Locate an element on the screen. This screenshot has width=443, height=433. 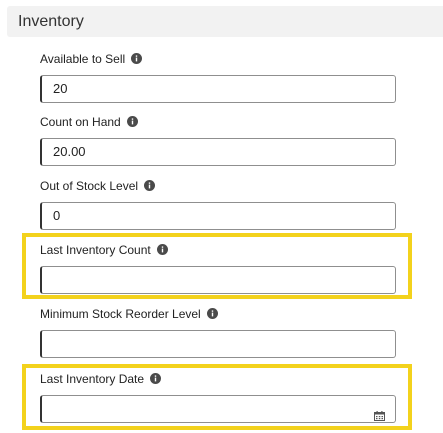
field-label-row: Minimum Stock Reorder Level is located at coordinates (218, 313).